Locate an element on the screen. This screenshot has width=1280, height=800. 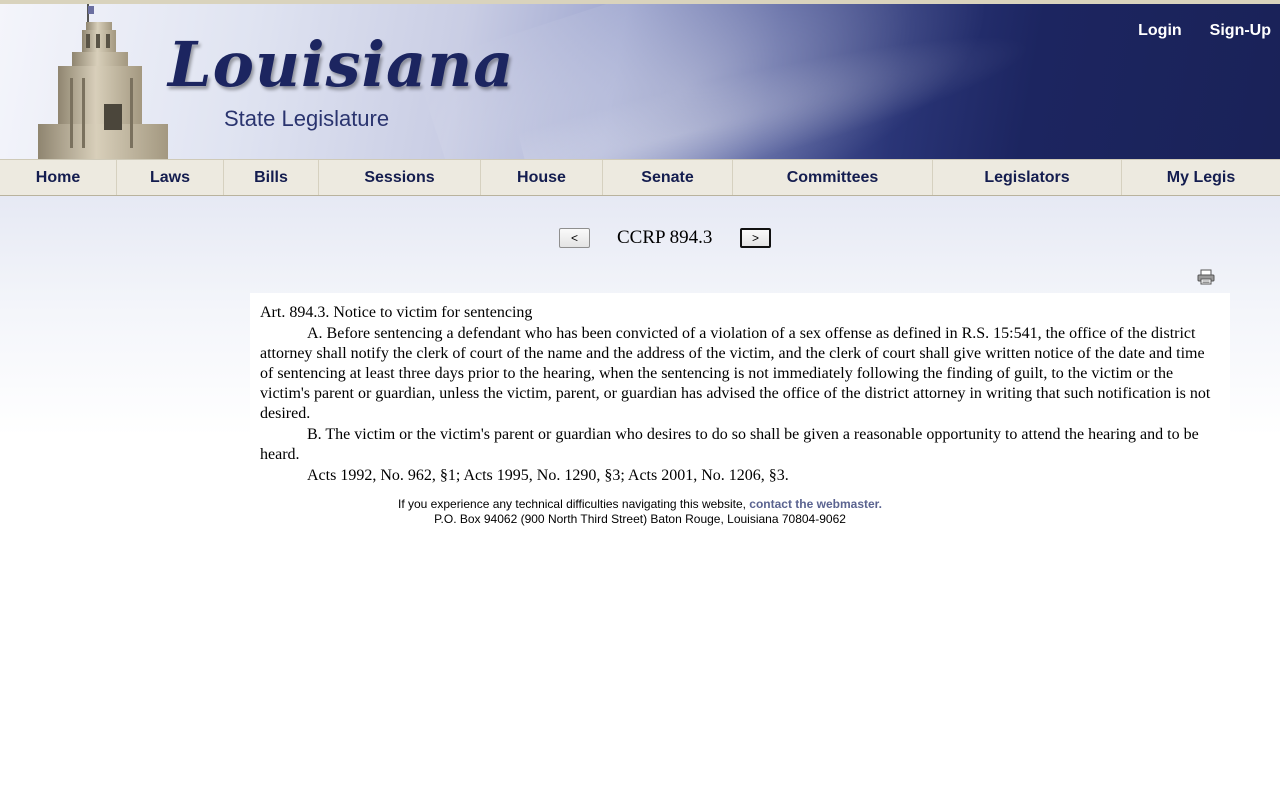
nav-senate: Senate is located at coordinates (668, 177).